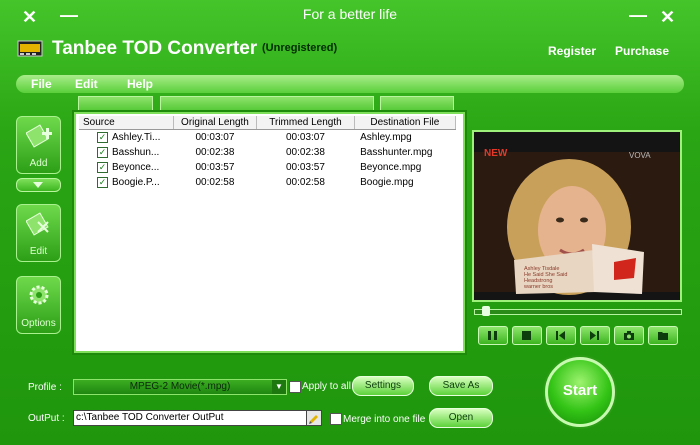 The image size is (700, 445). I want to click on overlay-brand-left: NEW, so click(496, 153).